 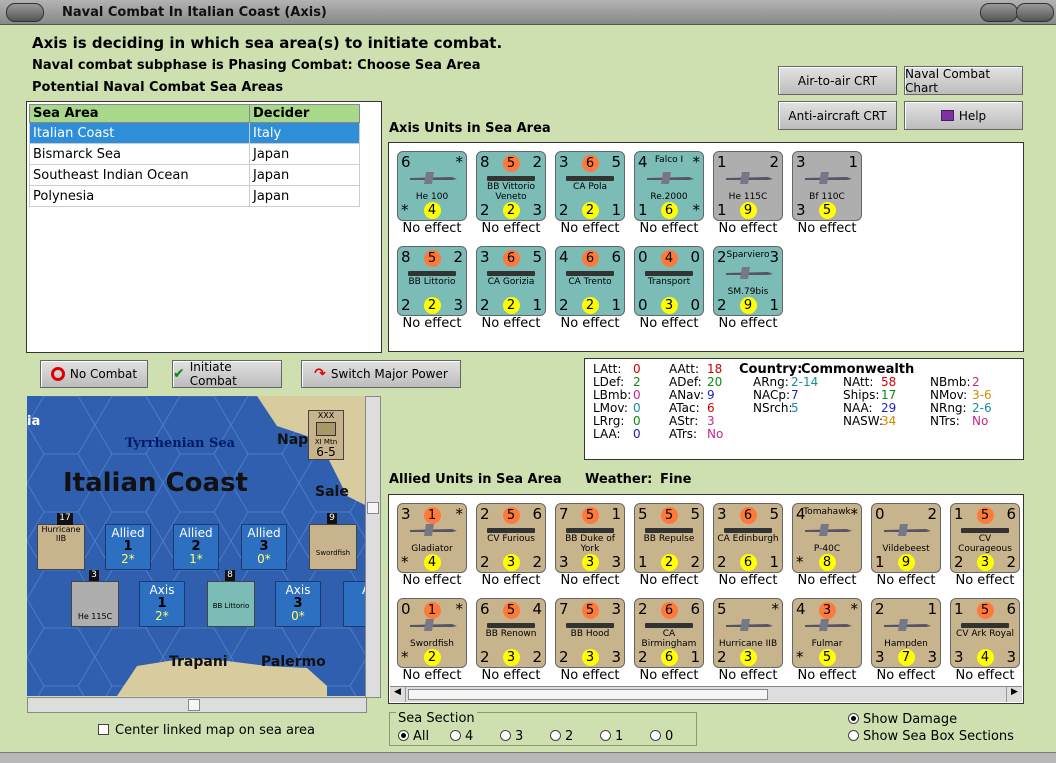 What do you see at coordinates (139, 196) in the screenshot?
I see `sea-area-cell: Polynesia` at bounding box center [139, 196].